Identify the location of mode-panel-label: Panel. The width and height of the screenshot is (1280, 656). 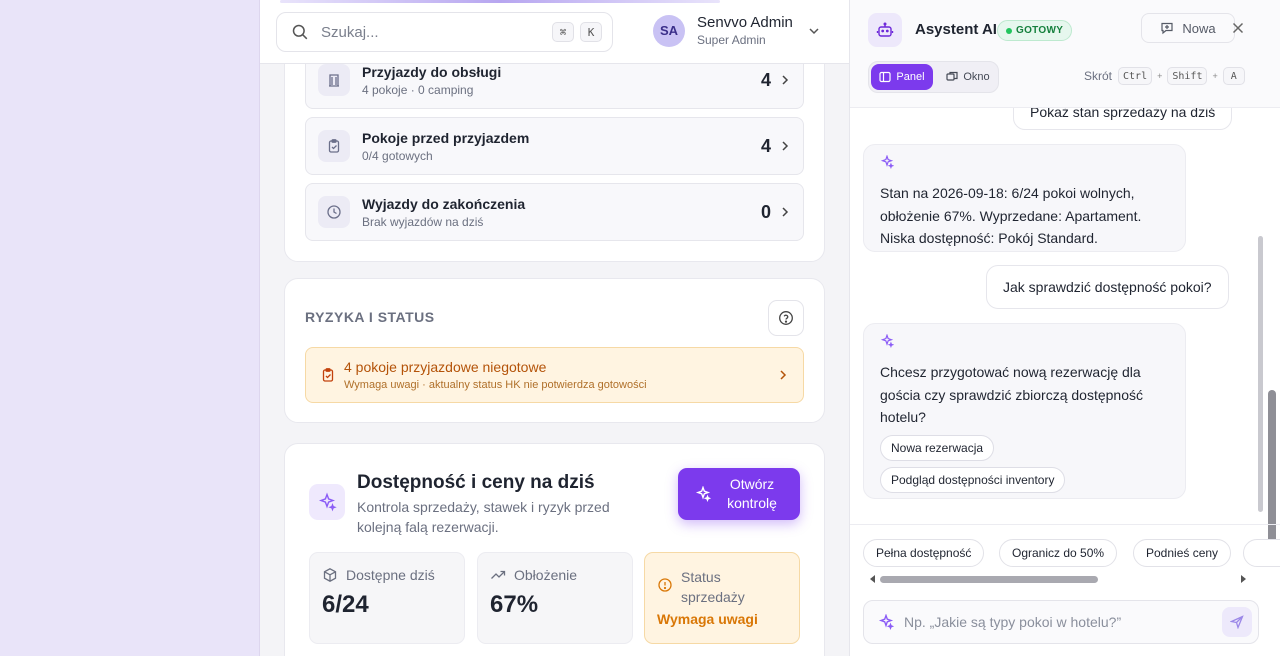
(910, 77).